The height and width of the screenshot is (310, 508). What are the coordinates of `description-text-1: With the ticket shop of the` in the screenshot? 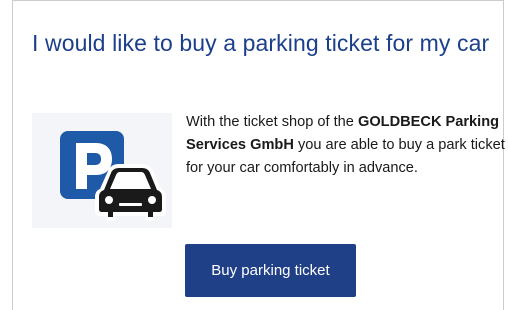 It's located at (272, 122).